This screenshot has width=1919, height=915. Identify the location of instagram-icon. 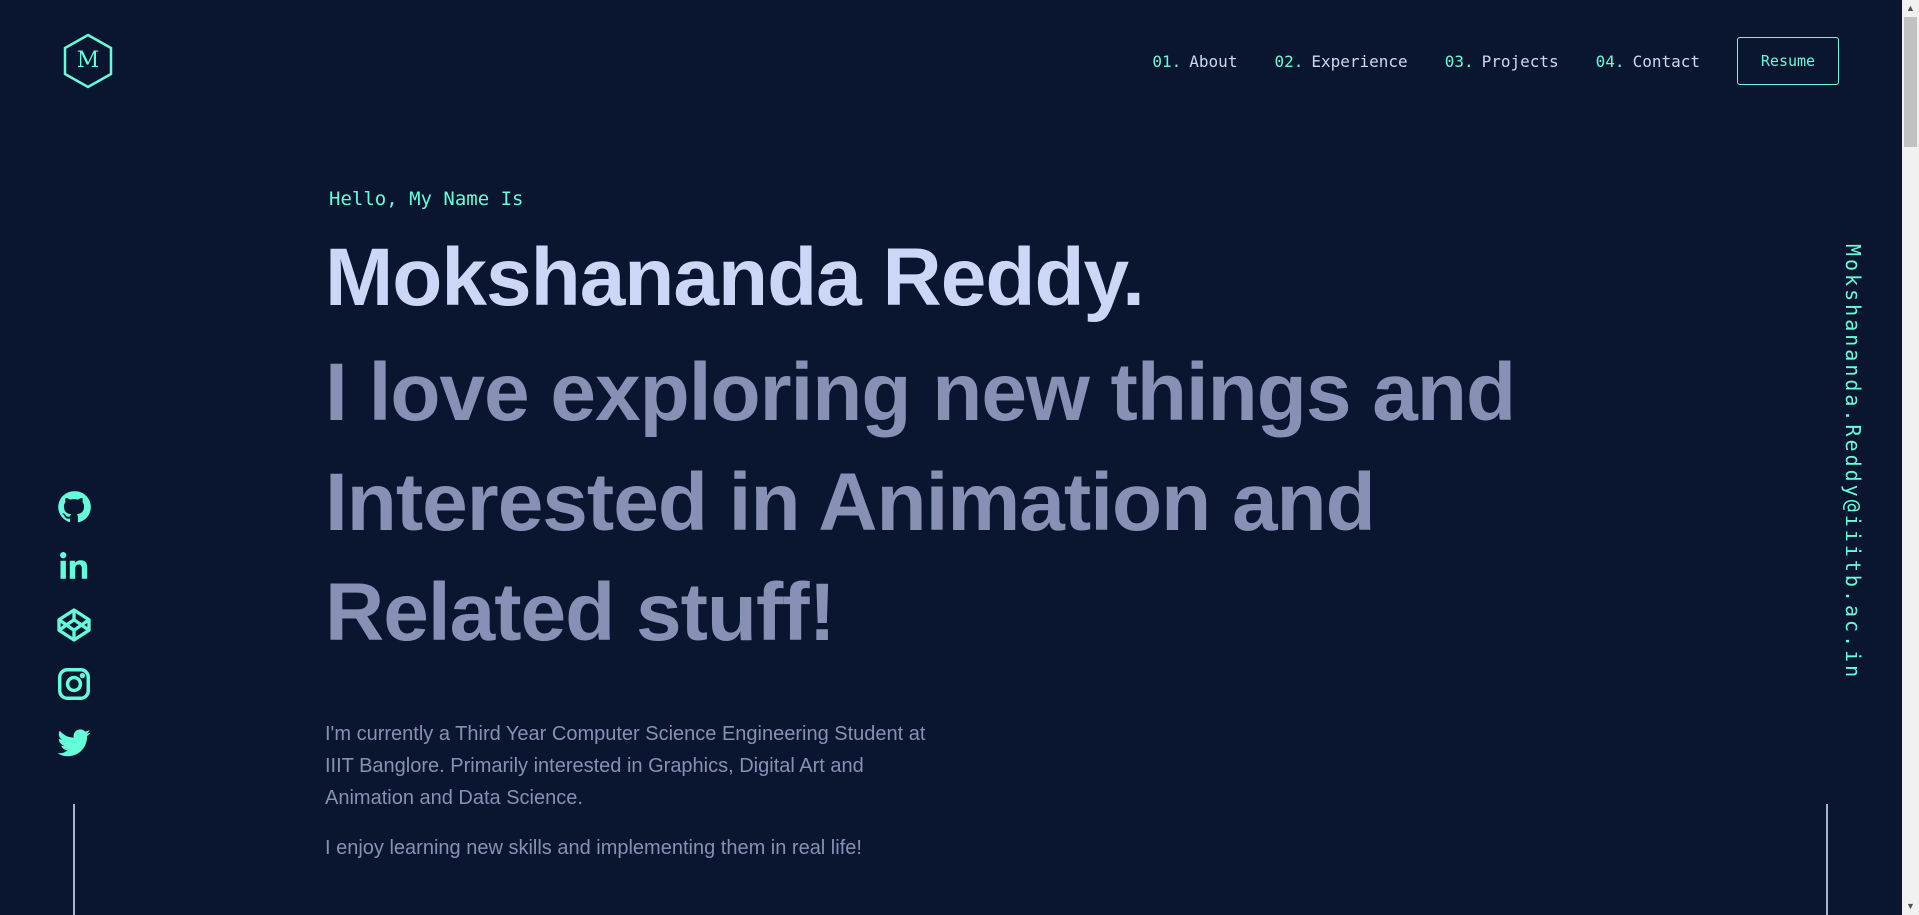
(74, 684).